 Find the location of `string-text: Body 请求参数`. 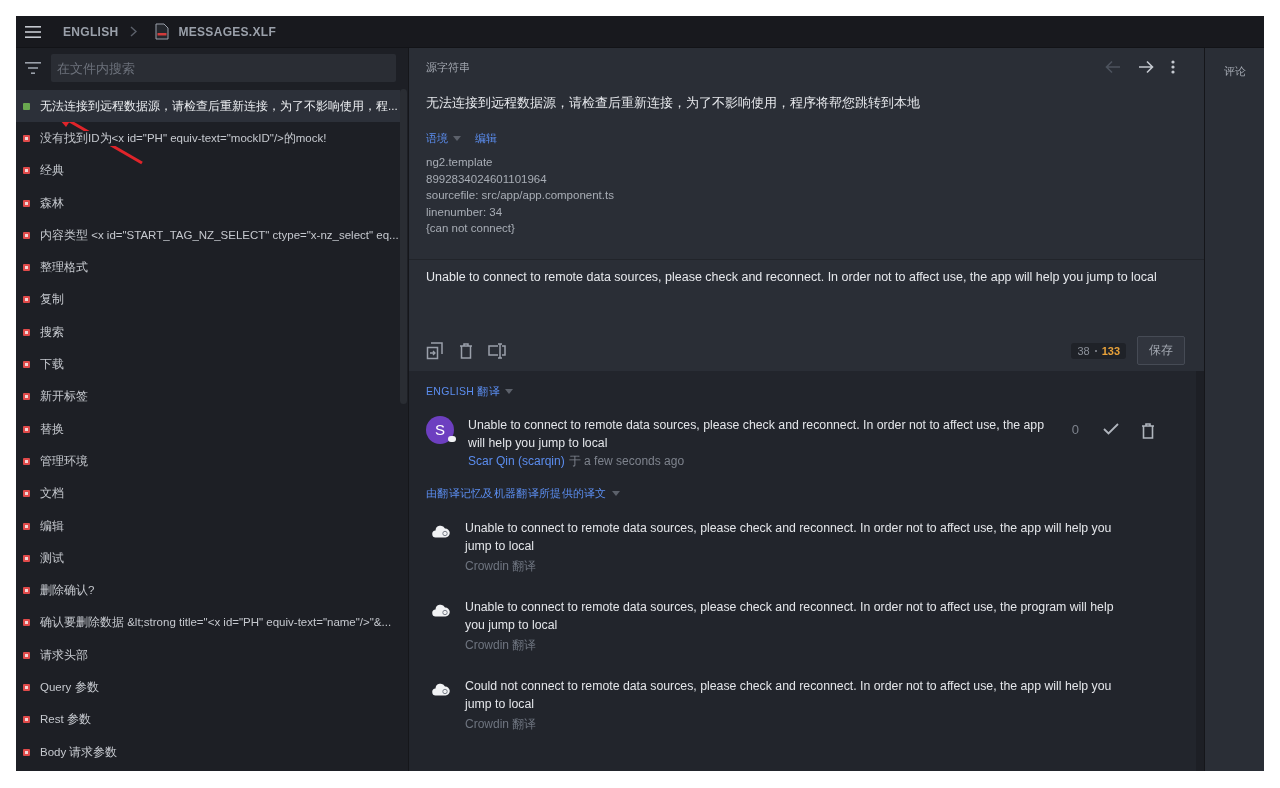

string-text: Body 请求参数 is located at coordinates (79, 752).